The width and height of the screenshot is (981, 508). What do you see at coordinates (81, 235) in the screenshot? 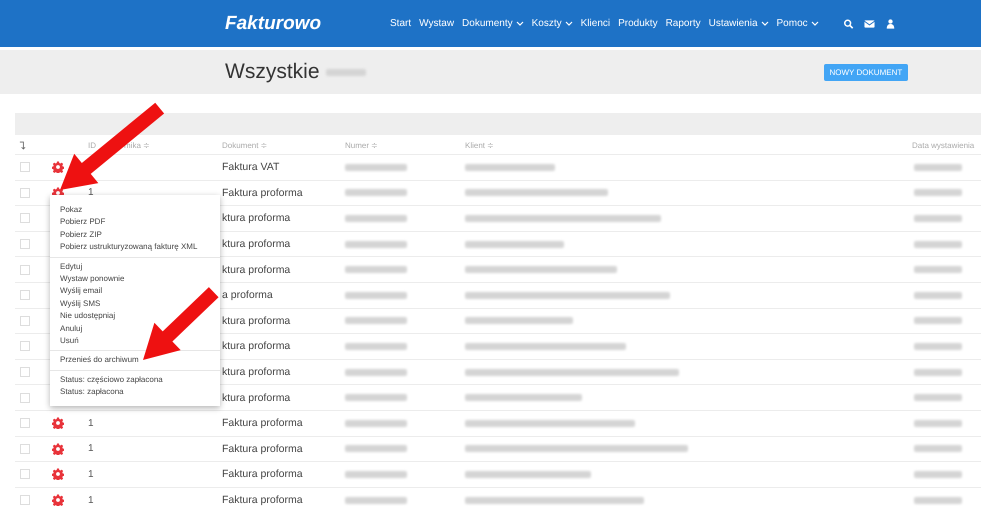
I see `menu-item: Pobierz ZIP` at bounding box center [81, 235].